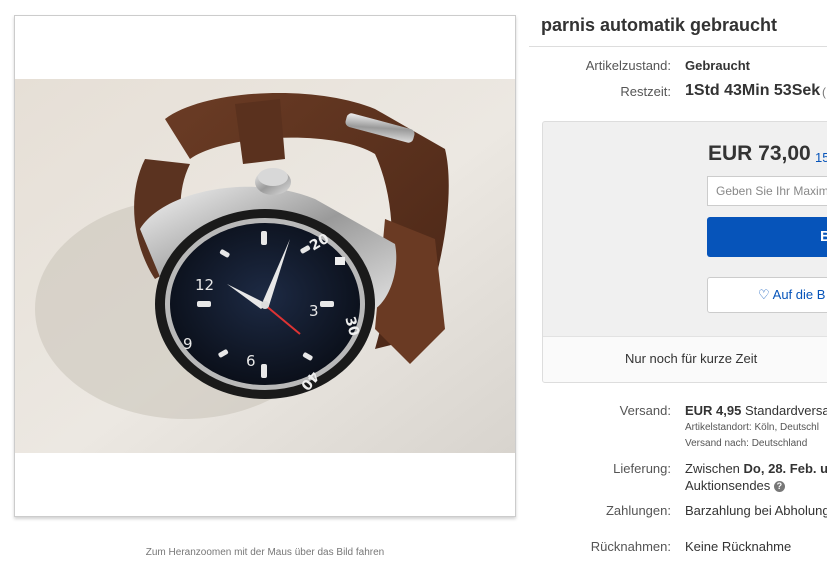 This screenshot has height=570, width=827. What do you see at coordinates (188, 344) in the screenshot?
I see `dial-numeral-9: 9` at bounding box center [188, 344].